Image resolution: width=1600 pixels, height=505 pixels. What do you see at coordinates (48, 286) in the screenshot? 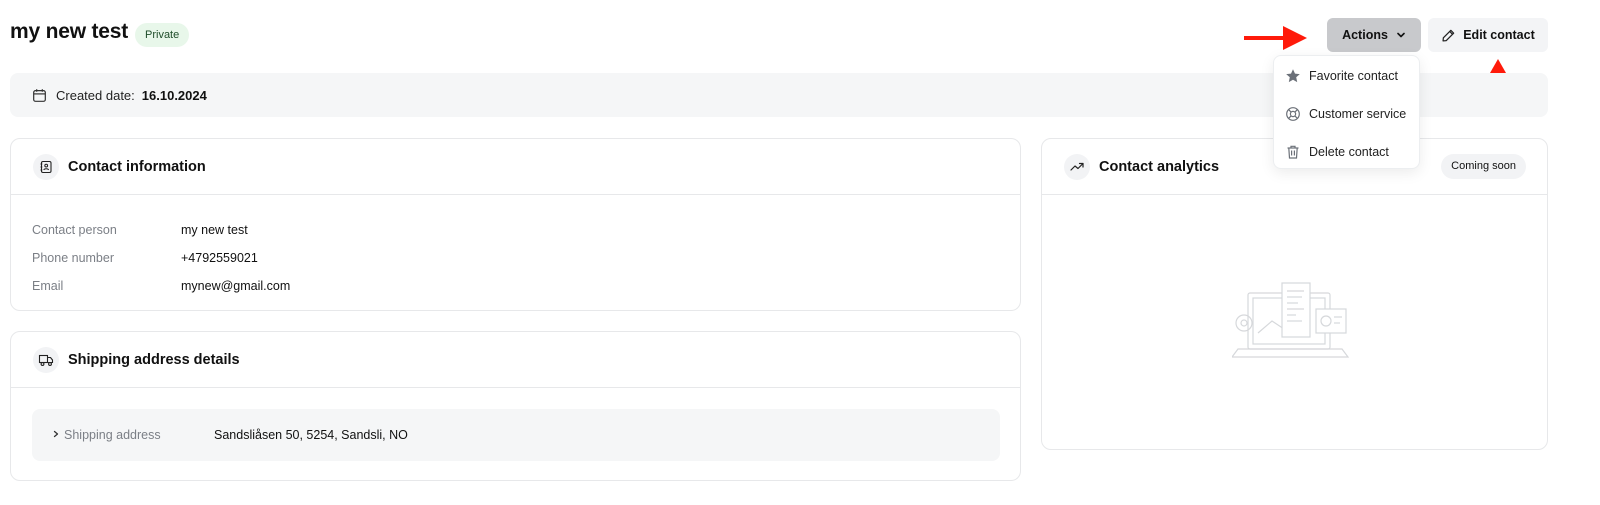
I see `email-label: Email` at bounding box center [48, 286].